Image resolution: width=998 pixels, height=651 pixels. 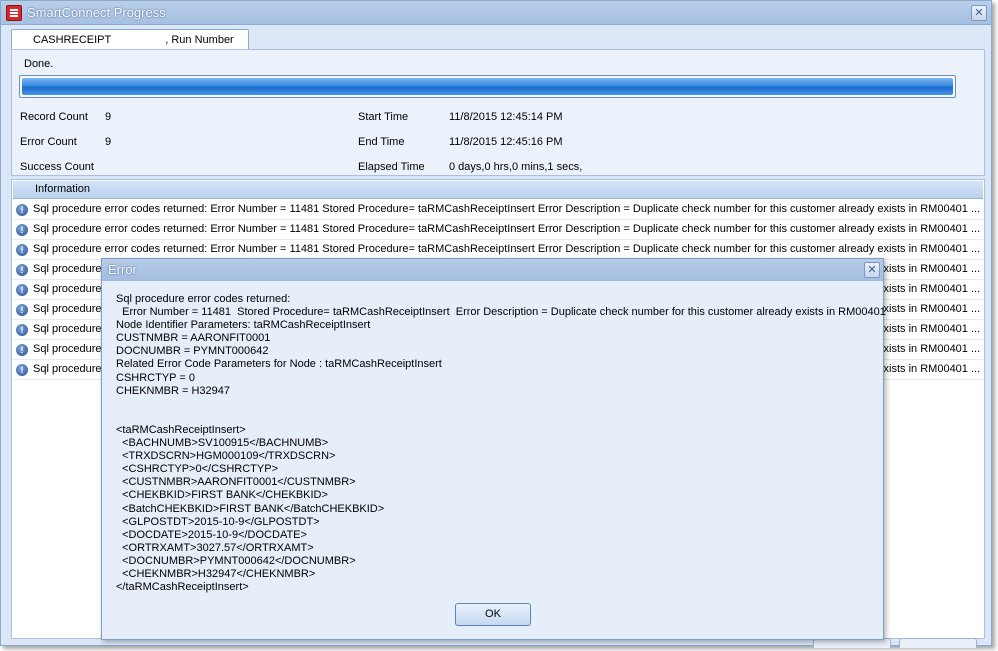 I want to click on error-dialog-titlebar: Error ✕, so click(x=492, y=270).